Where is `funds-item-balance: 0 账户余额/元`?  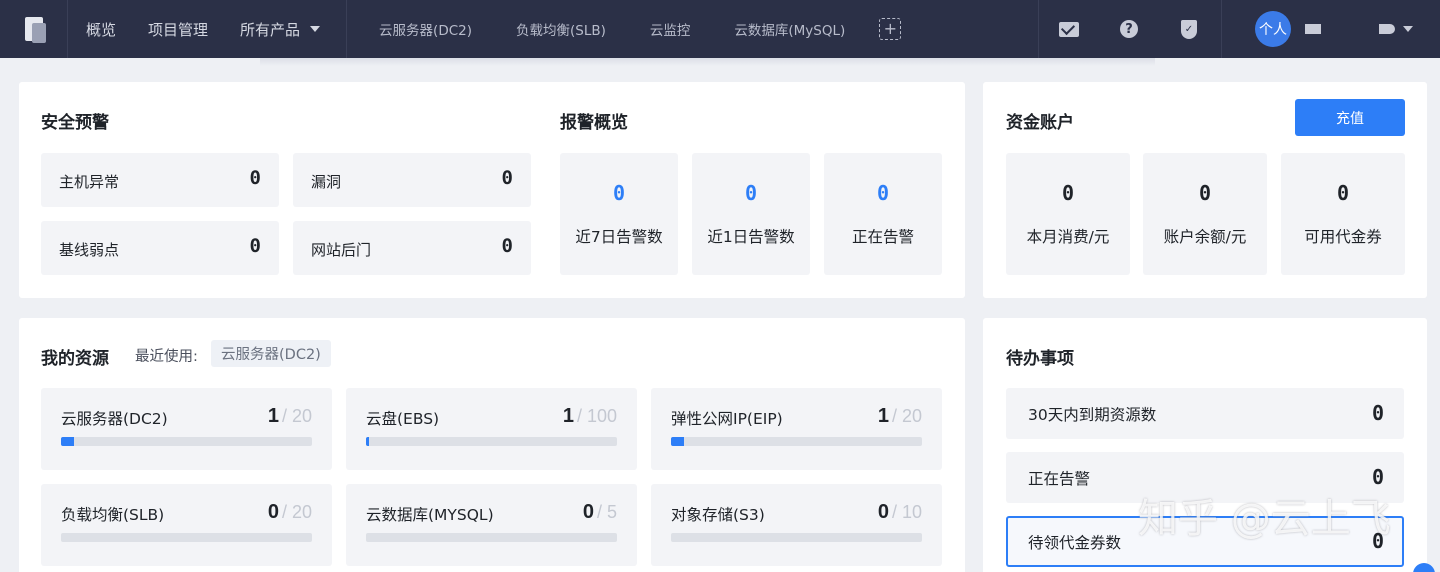
funds-item-balance: 0 账户余额/元 is located at coordinates (1205, 214).